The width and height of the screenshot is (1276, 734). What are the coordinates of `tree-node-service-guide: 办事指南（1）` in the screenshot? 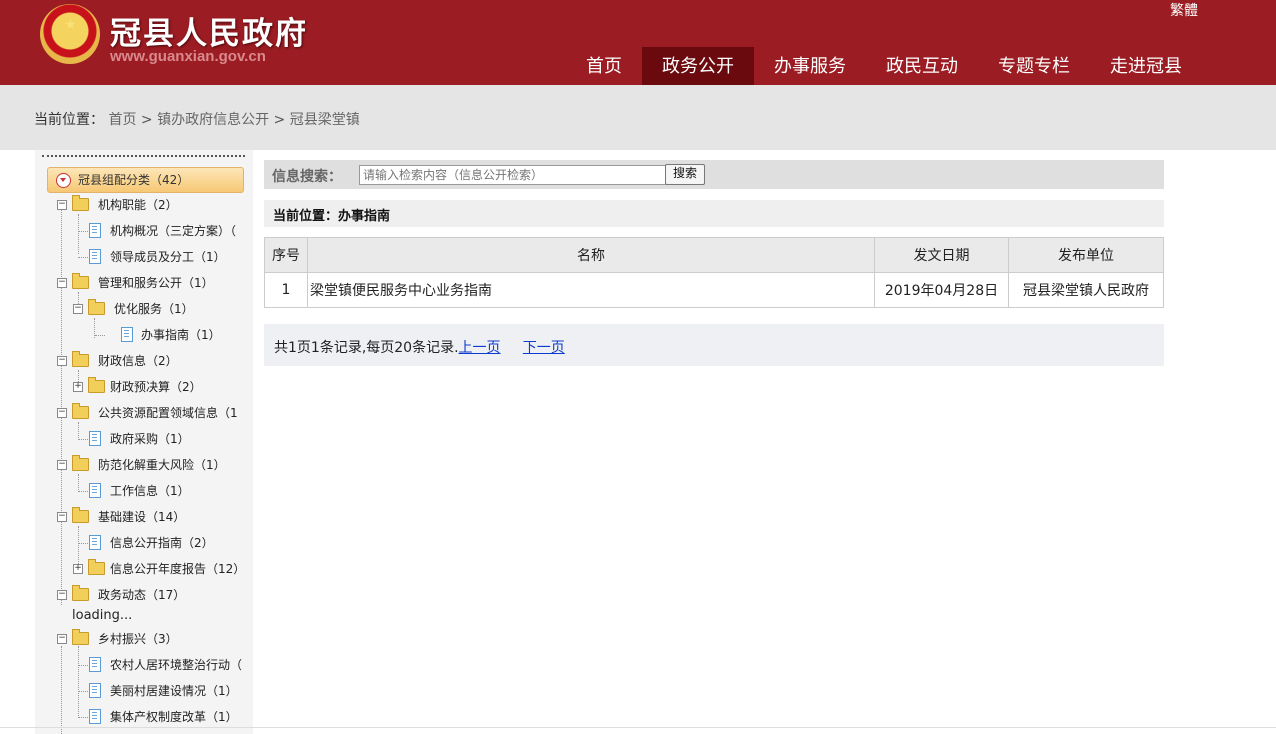 It's located at (172, 335).